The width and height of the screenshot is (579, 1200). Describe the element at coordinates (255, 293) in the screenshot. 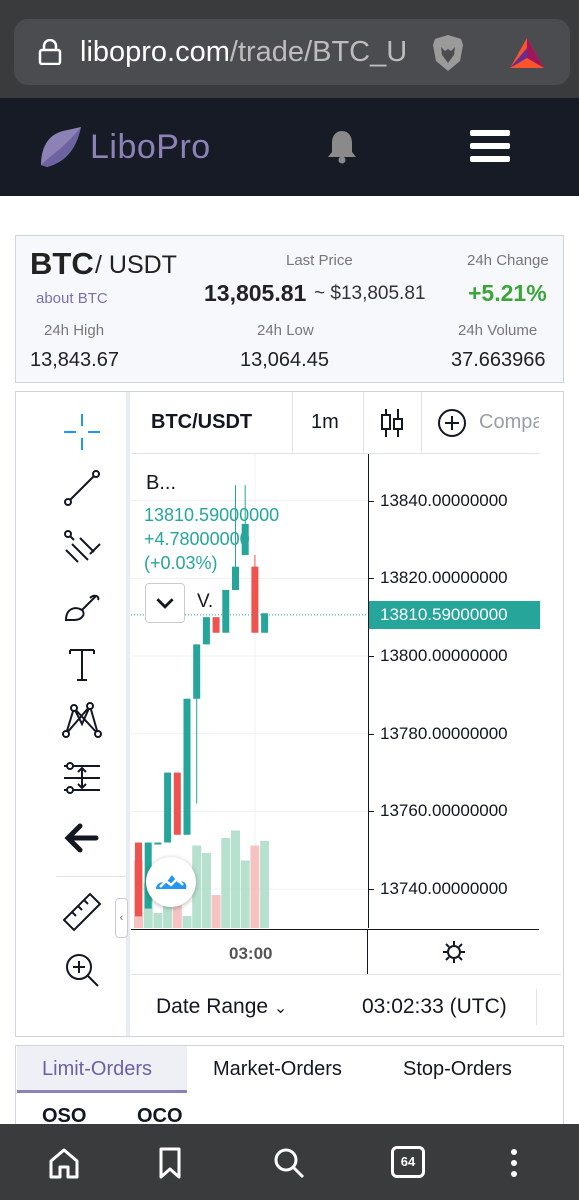

I see `last-price: 13,805.81` at that location.